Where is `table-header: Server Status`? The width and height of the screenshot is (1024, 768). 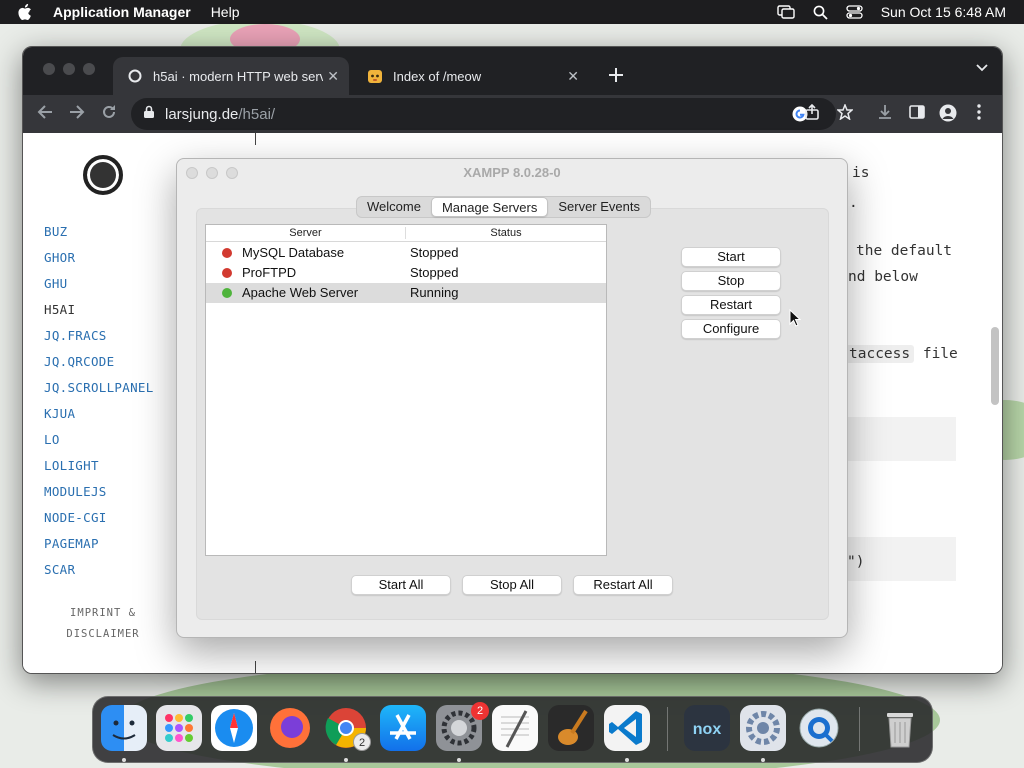 table-header: Server Status is located at coordinates (406, 233).